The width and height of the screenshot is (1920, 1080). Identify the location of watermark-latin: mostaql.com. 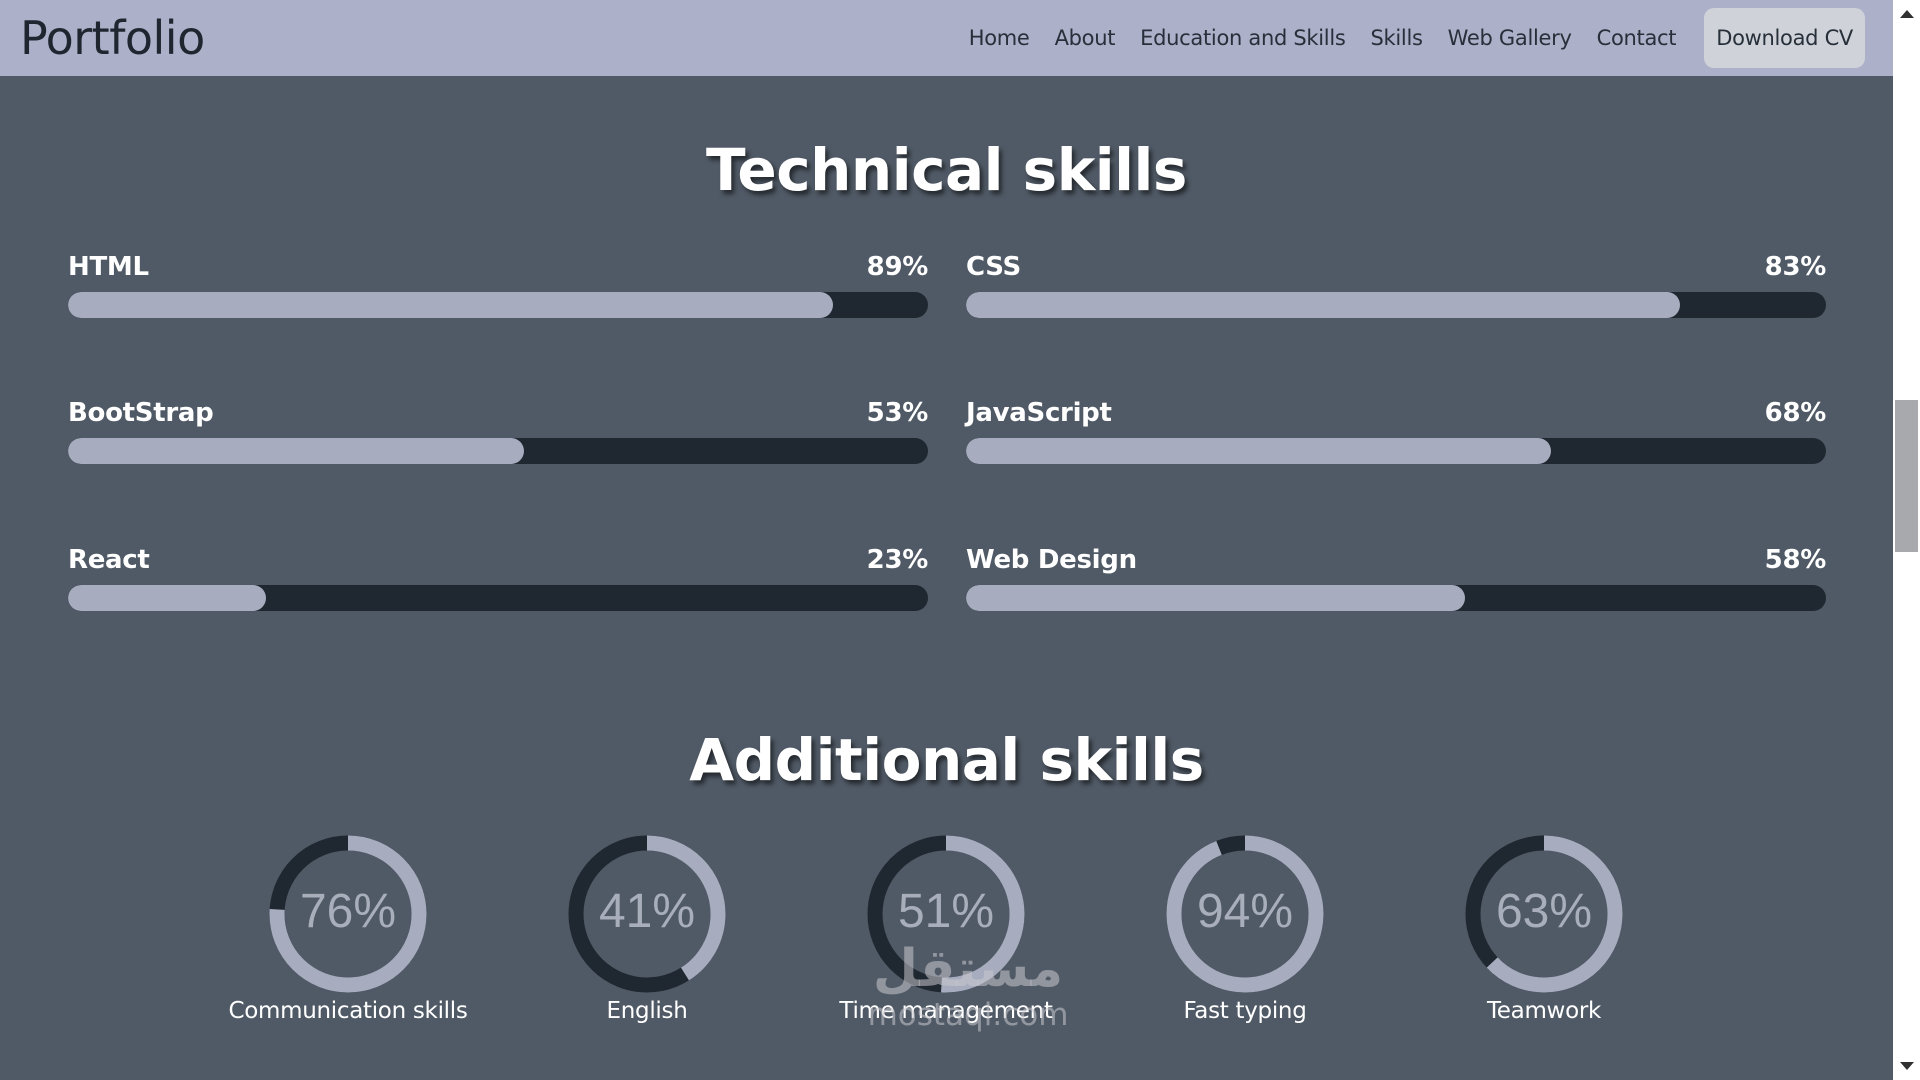
(968, 1015).